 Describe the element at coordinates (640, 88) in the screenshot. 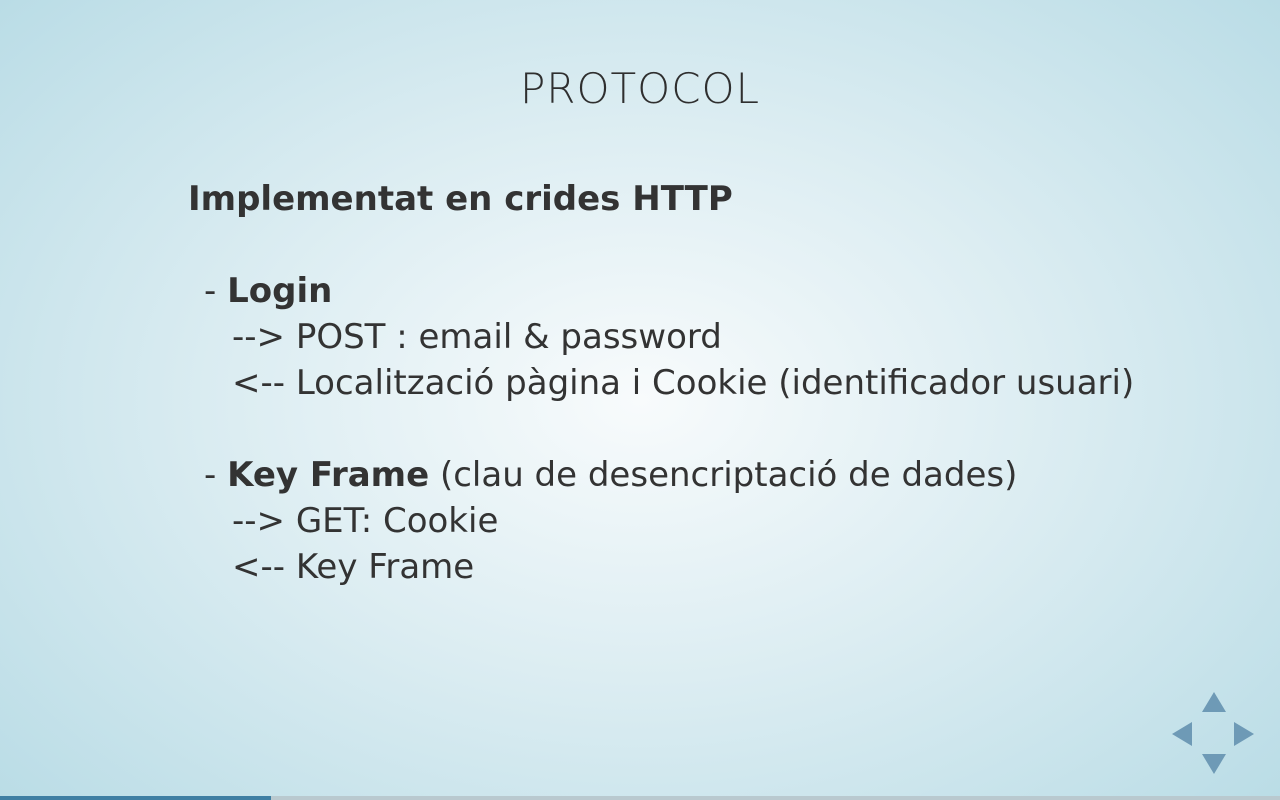

I see `slide-title: PROTOCOL` at that location.